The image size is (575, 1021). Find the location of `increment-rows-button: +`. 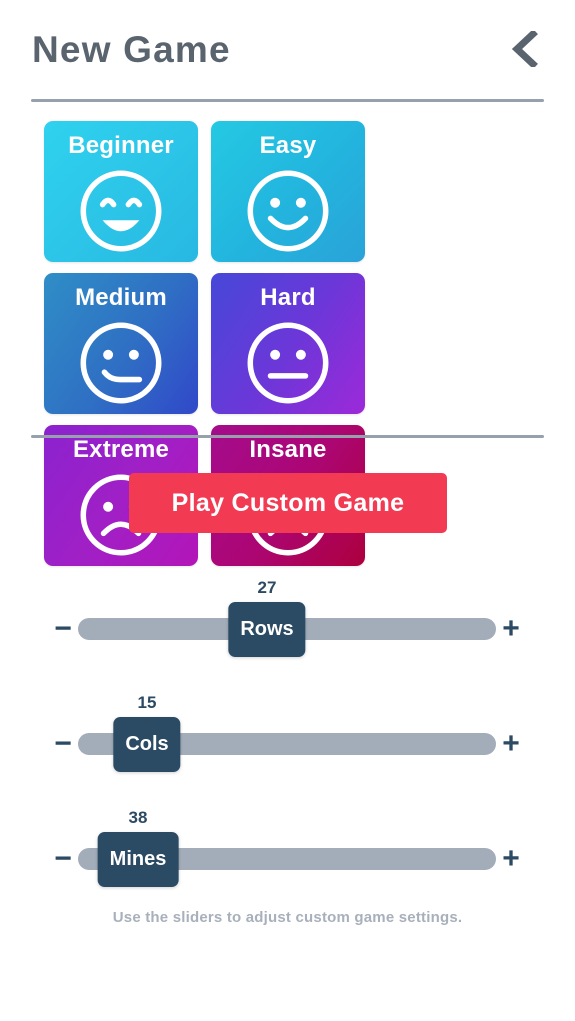

increment-rows-button: + is located at coordinates (511, 629).